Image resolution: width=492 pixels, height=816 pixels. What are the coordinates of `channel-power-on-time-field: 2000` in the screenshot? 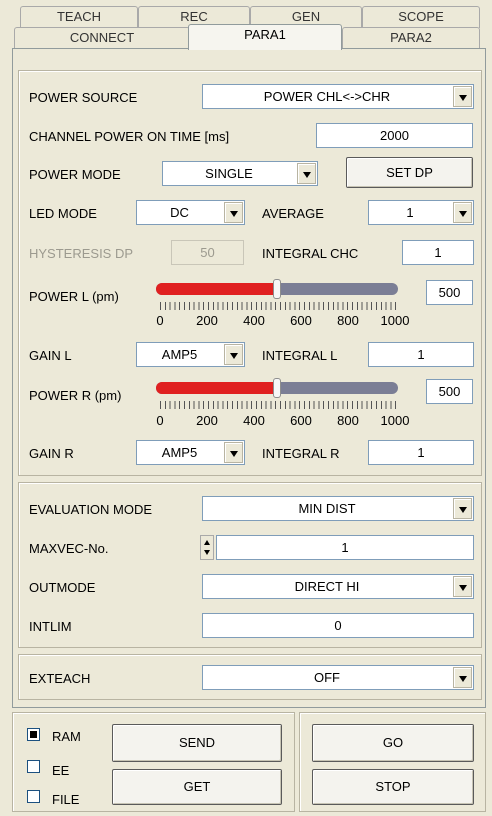 It's located at (394, 135).